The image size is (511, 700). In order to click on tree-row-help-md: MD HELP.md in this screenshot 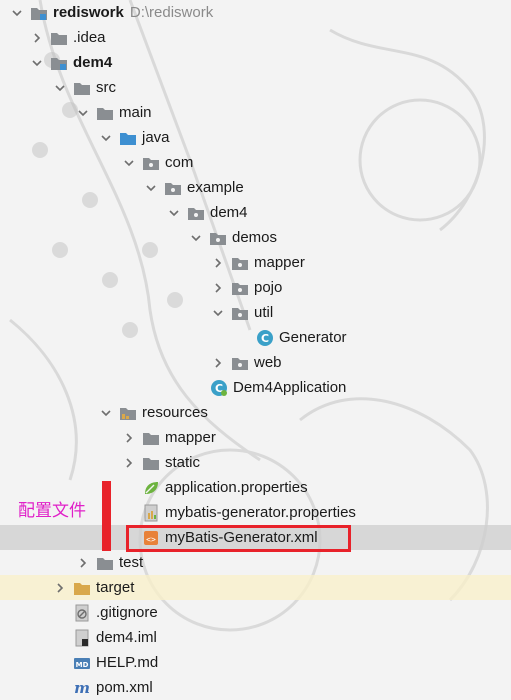, I will do `click(255, 662)`.